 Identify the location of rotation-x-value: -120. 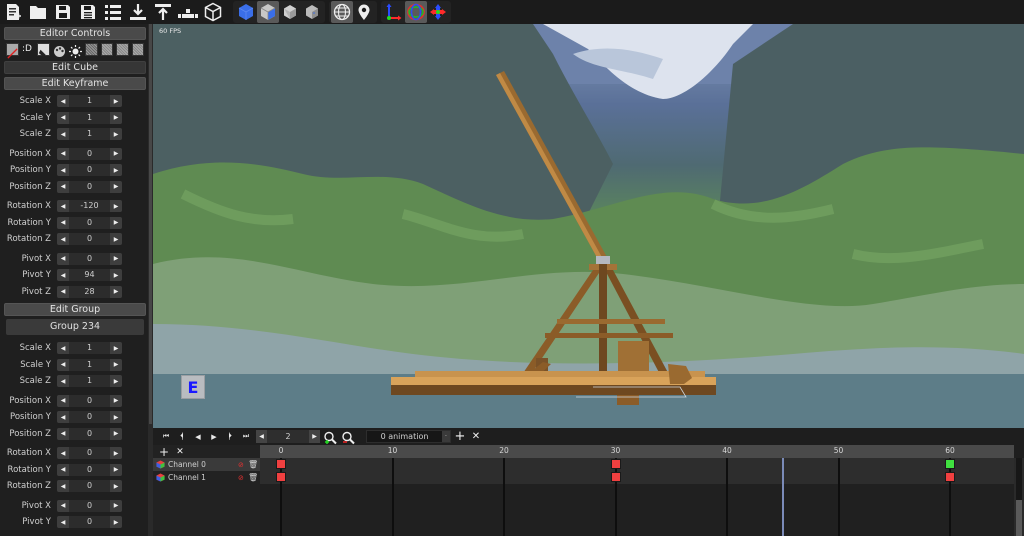
(89, 206).